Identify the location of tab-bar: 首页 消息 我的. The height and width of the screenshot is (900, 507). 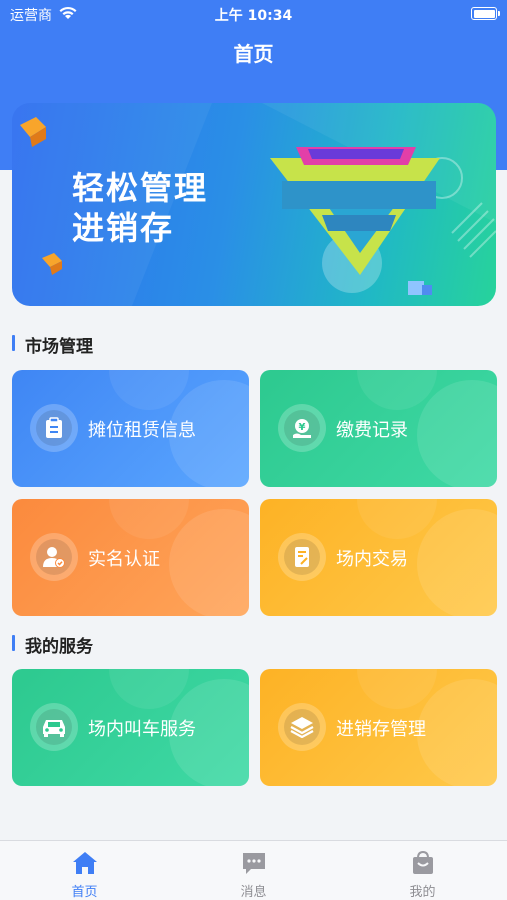
(253, 870).